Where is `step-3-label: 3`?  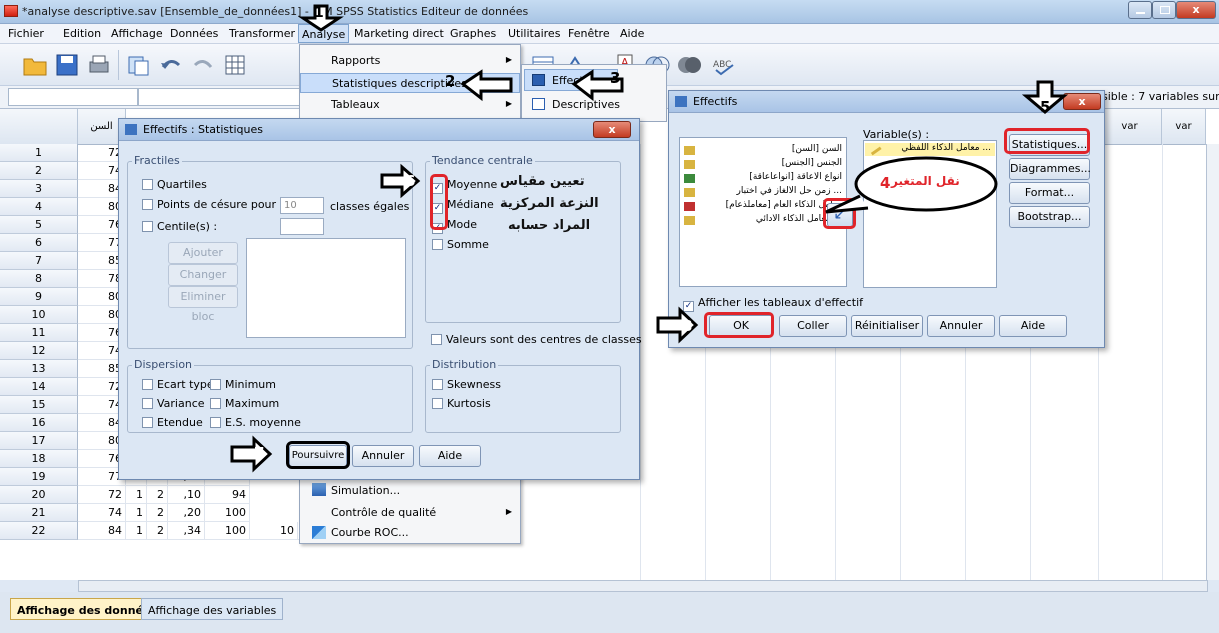
step-3-label: 3 is located at coordinates (615, 78).